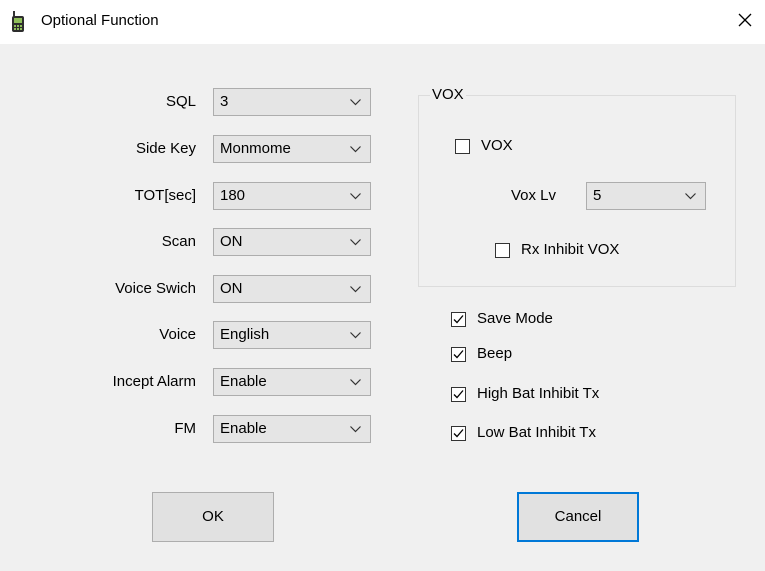  I want to click on cancel-button: Cancel, so click(578, 517).